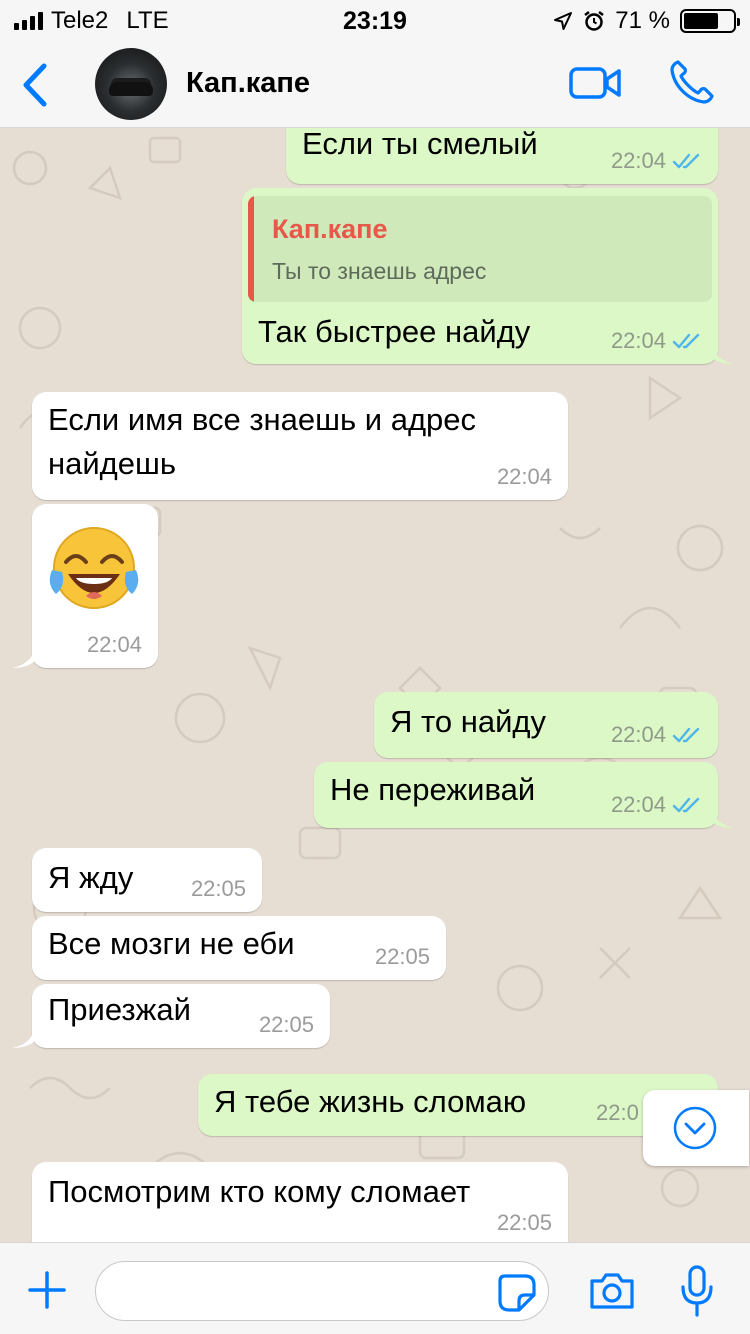 The image size is (750, 1334). I want to click on message-text-line-1: Если имя все знаешь и адрес, so click(262, 419).